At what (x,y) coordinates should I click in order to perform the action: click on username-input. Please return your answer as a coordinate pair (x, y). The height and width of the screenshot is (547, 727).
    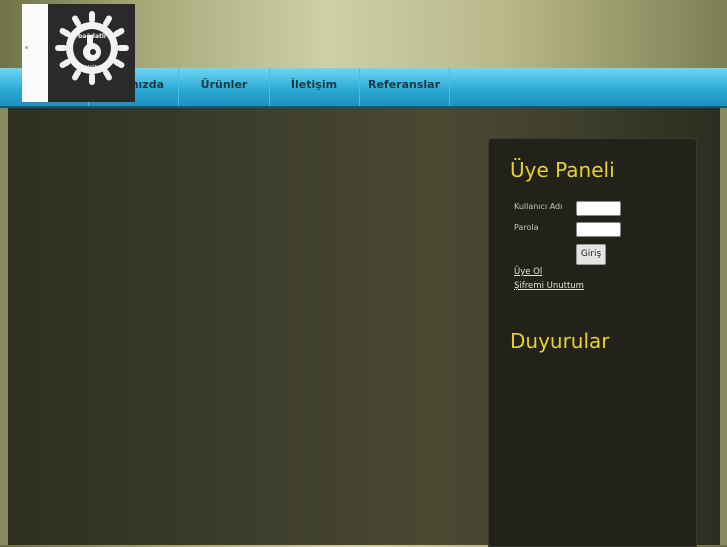
    Looking at the image, I should click on (598, 208).